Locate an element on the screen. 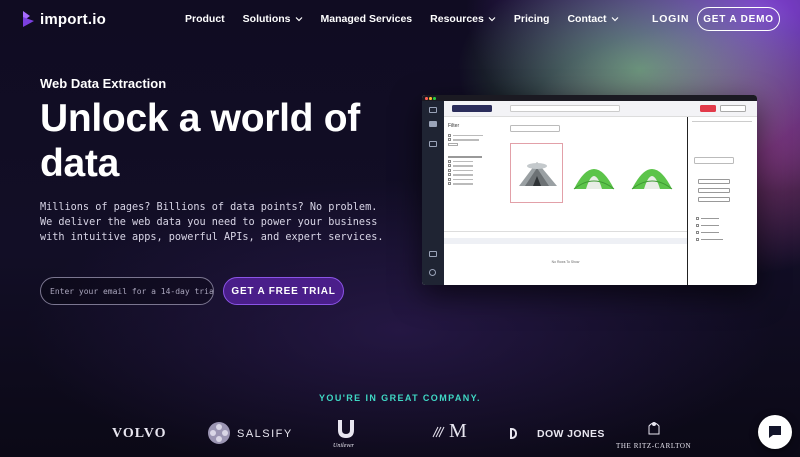 The width and height of the screenshot is (800, 457). nav-item-resources: Resources is located at coordinates (463, 19).